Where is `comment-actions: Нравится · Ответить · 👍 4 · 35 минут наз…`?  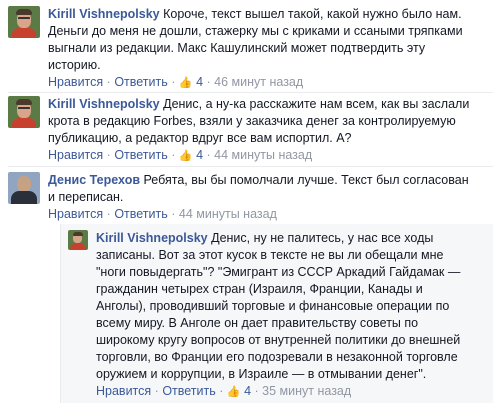 comment-actions: Нравится · Ответить · 👍 4 · 35 минут наз… is located at coordinates (286, 392).